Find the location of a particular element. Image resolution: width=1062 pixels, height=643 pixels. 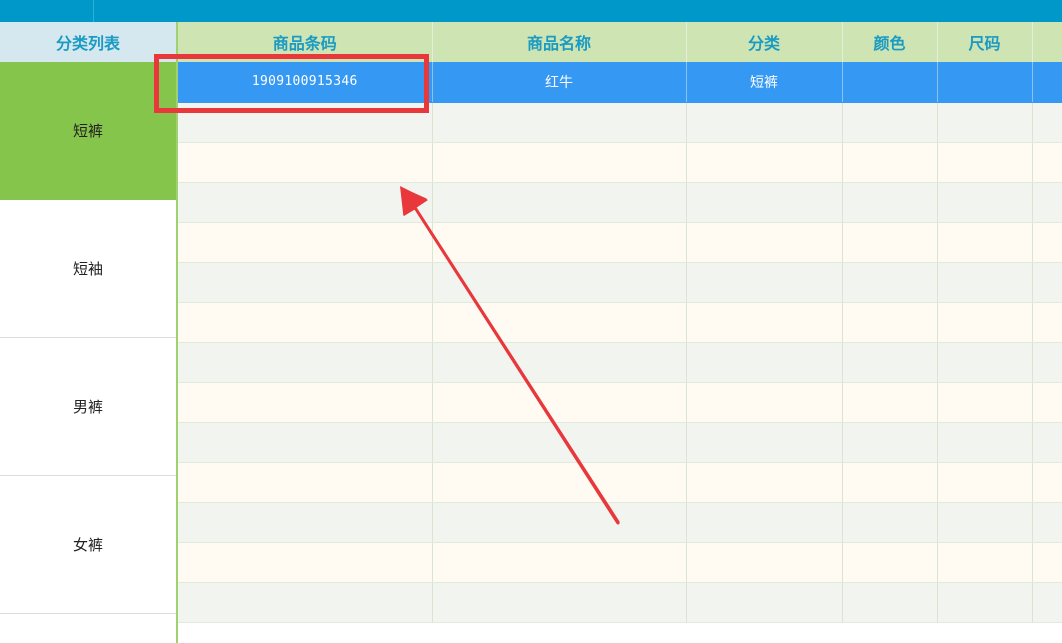

cell-color is located at coordinates (890, 82).